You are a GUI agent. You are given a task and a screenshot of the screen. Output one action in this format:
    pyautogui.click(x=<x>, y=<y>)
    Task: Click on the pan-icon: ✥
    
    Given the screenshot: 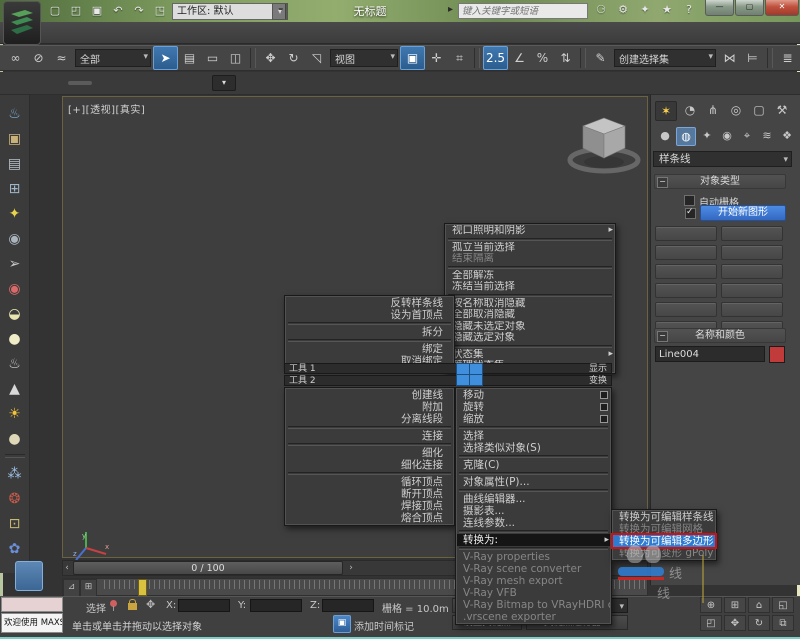 What is the action you would take?
    pyautogui.click(x=735, y=623)
    